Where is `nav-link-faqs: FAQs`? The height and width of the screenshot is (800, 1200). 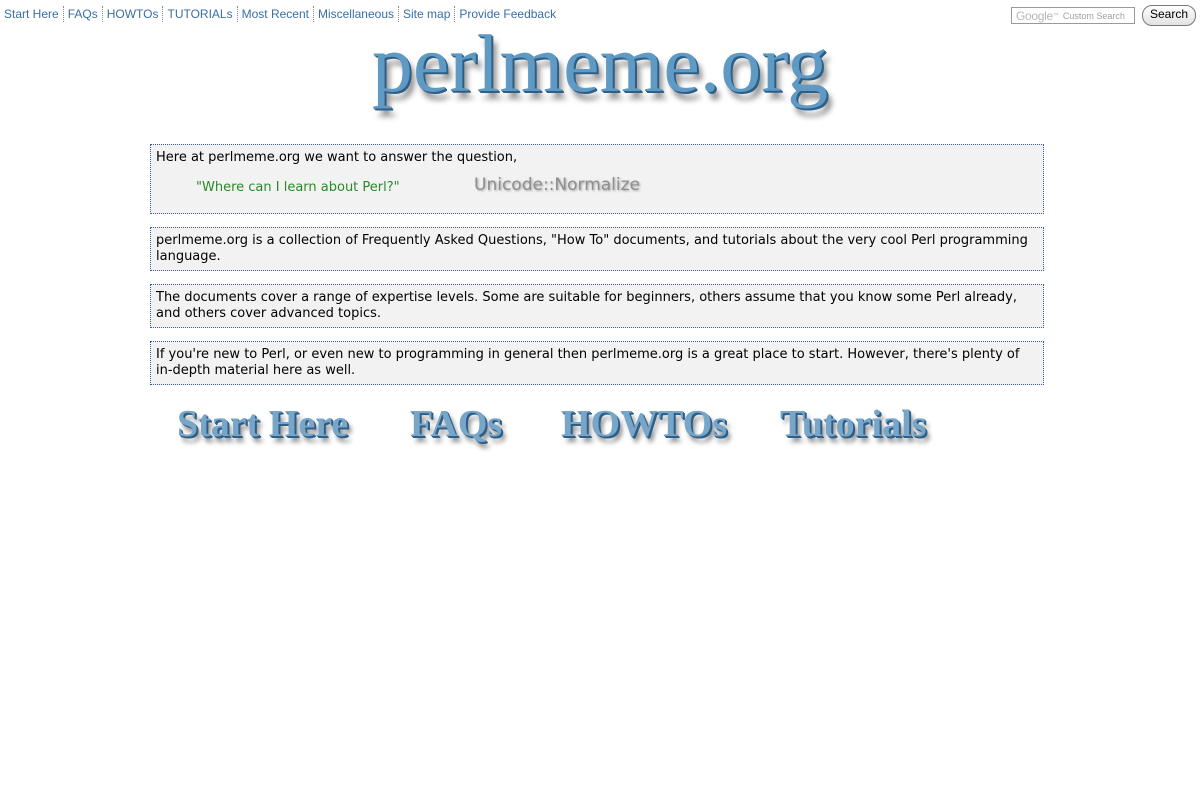
nav-link-faqs: FAQs is located at coordinates (83, 14).